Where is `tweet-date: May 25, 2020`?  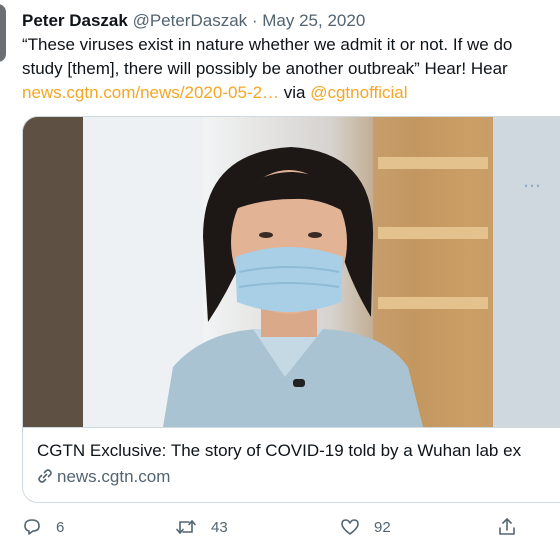
tweet-date: May 25, 2020 is located at coordinates (313, 20).